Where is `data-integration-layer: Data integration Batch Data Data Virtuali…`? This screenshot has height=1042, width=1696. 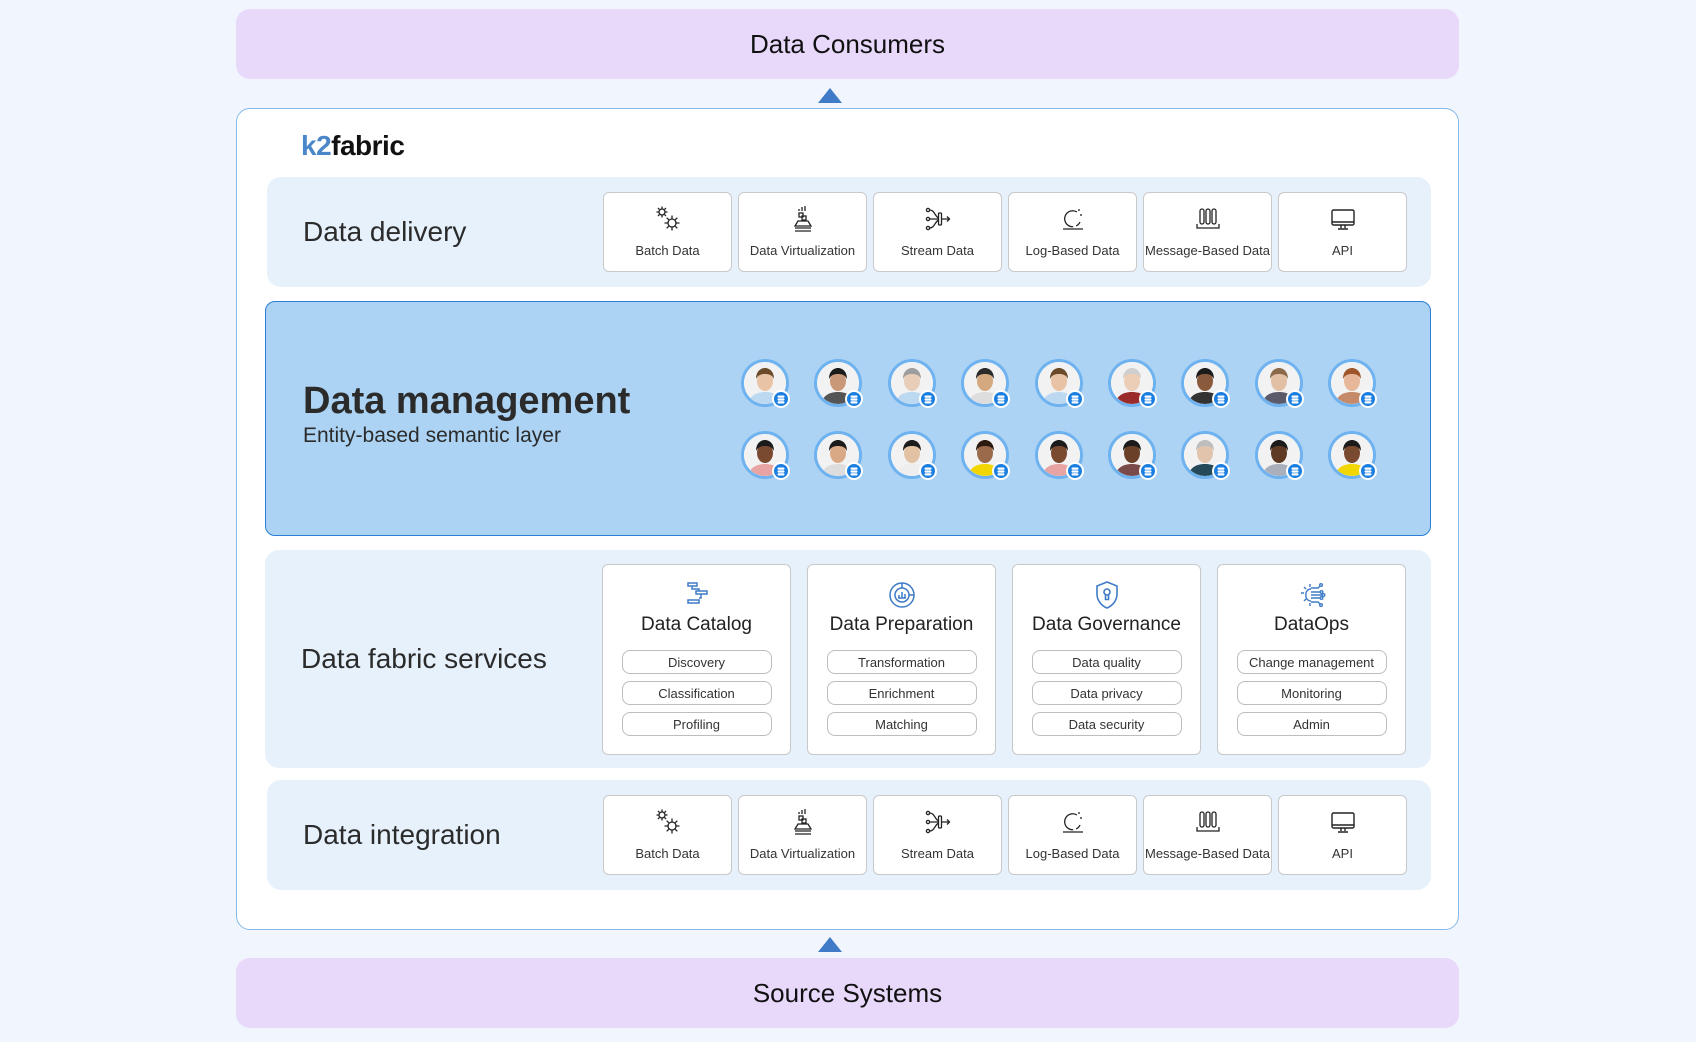
data-integration-layer: Data integration Batch Data Data Virtuali… is located at coordinates (849, 835).